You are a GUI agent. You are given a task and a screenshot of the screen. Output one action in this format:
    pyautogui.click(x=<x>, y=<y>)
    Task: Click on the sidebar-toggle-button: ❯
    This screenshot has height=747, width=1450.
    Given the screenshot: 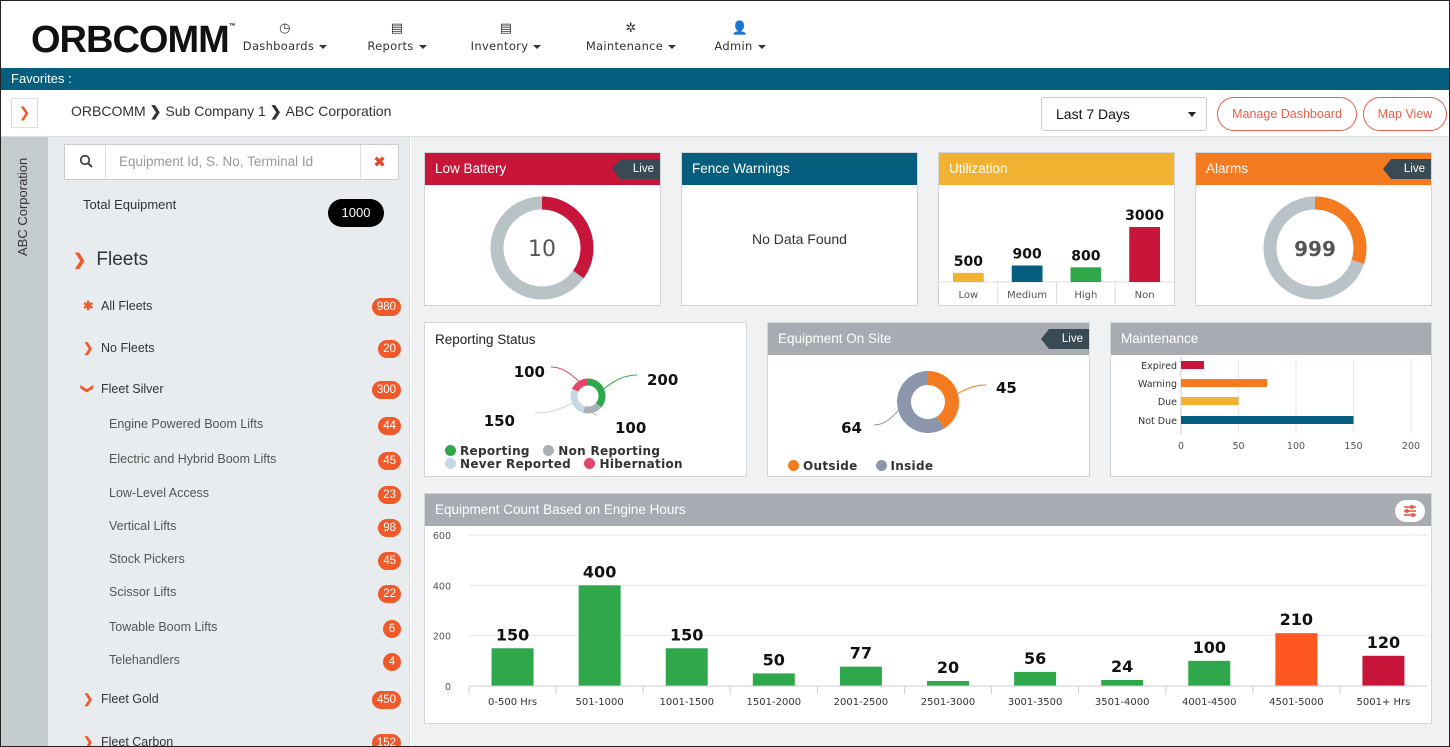 What is the action you would take?
    pyautogui.click(x=24, y=113)
    